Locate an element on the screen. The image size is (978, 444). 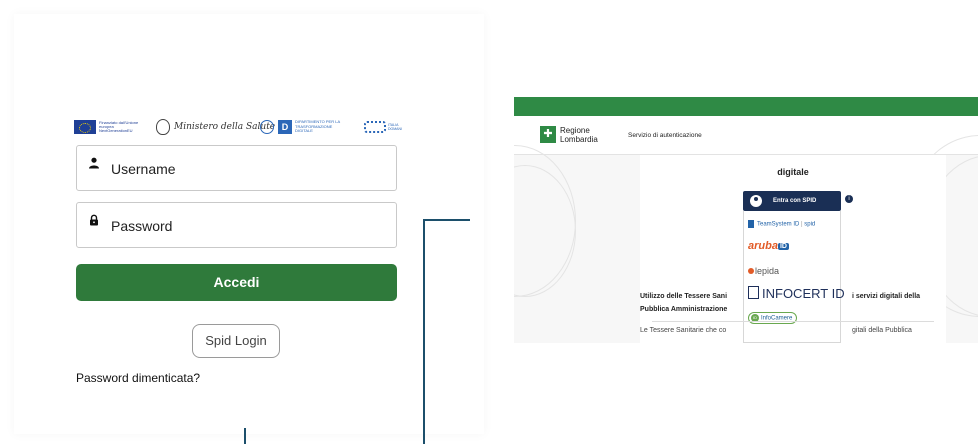
lock-icon is located at coordinates (94, 220).